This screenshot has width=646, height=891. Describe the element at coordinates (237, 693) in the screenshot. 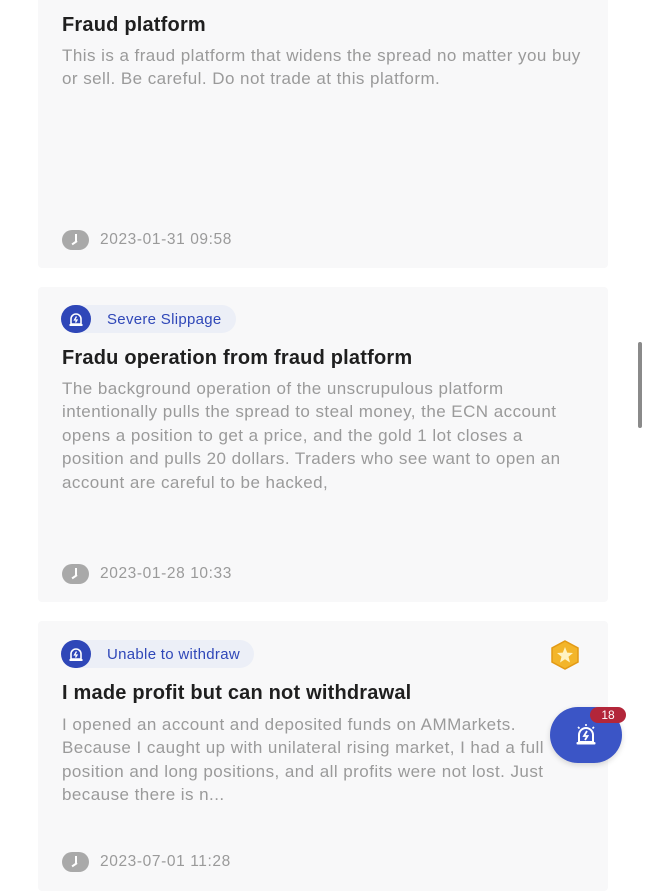

I see `complaint-title: I made profit but can not withdrawal` at that location.